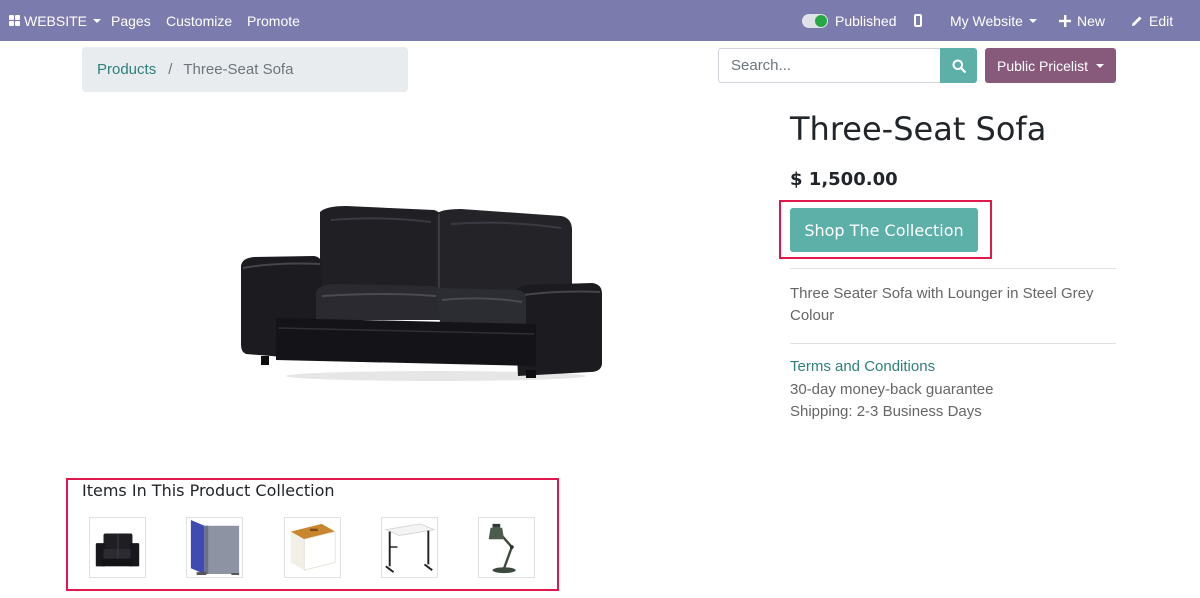 The image size is (1200, 598). I want to click on new-button: New, so click(1082, 20).